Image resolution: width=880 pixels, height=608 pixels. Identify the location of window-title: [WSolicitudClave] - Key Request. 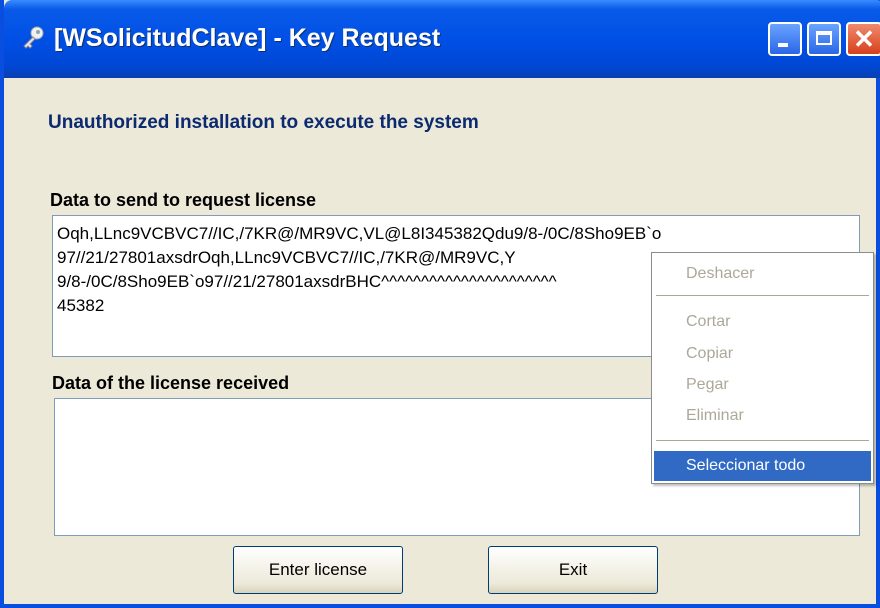
(247, 38).